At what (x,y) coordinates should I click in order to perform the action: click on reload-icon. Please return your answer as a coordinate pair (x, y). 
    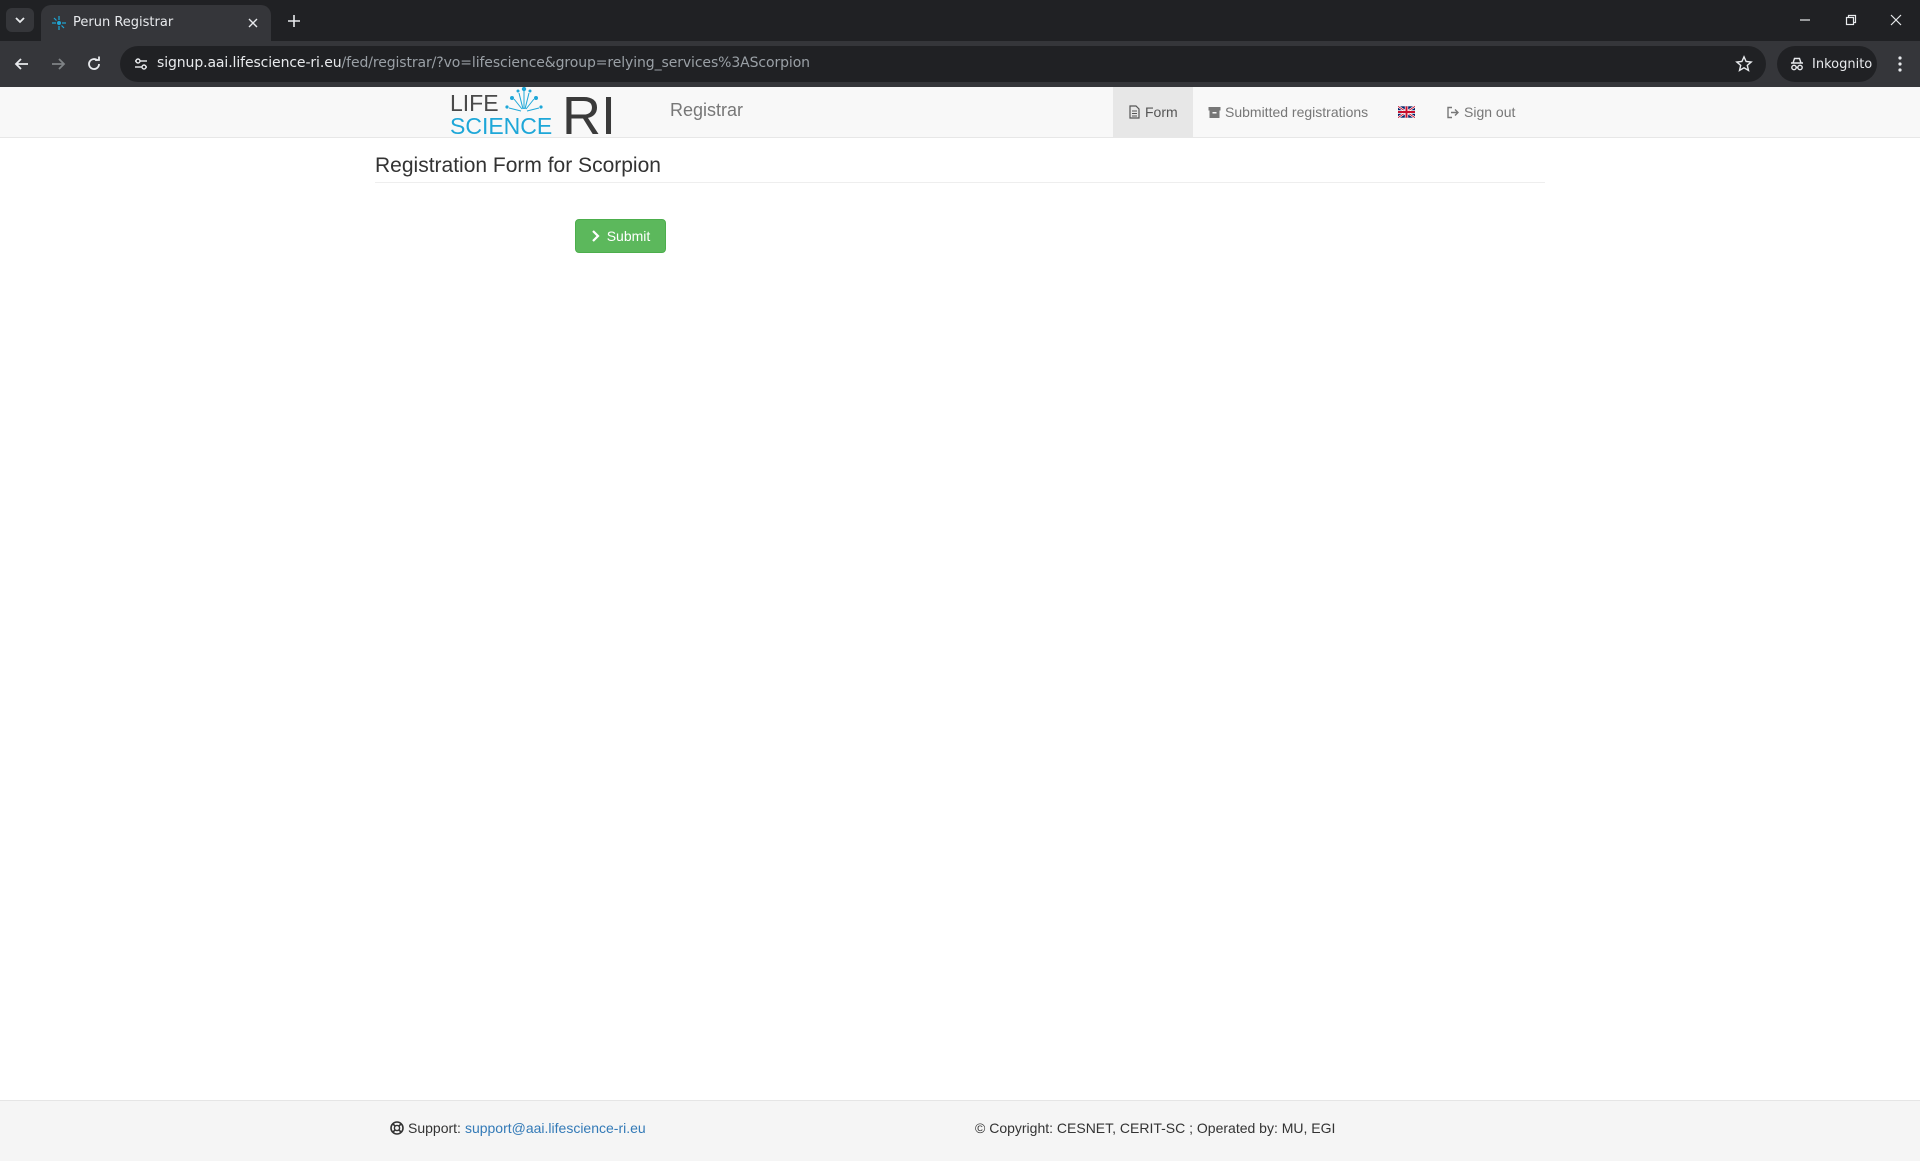
    Looking at the image, I should click on (94, 63).